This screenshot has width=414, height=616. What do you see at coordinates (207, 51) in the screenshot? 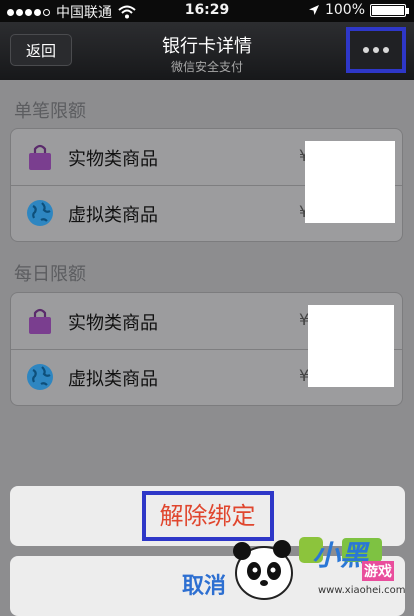
I see `navigation-bar: 返回 银行卡详情 微信安全支付` at bounding box center [207, 51].